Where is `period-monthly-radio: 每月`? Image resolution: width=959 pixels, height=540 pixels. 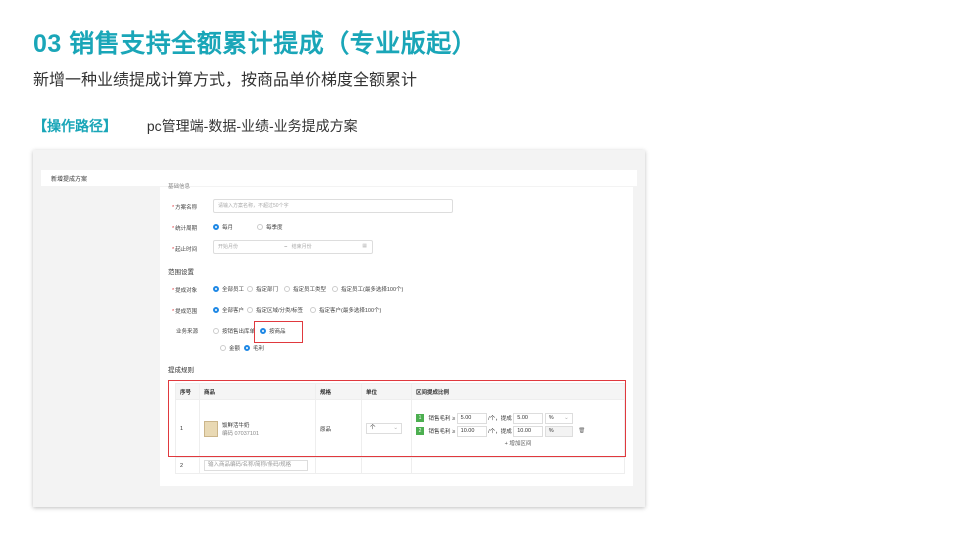
period-monthly-radio: 每月 is located at coordinates (223, 227).